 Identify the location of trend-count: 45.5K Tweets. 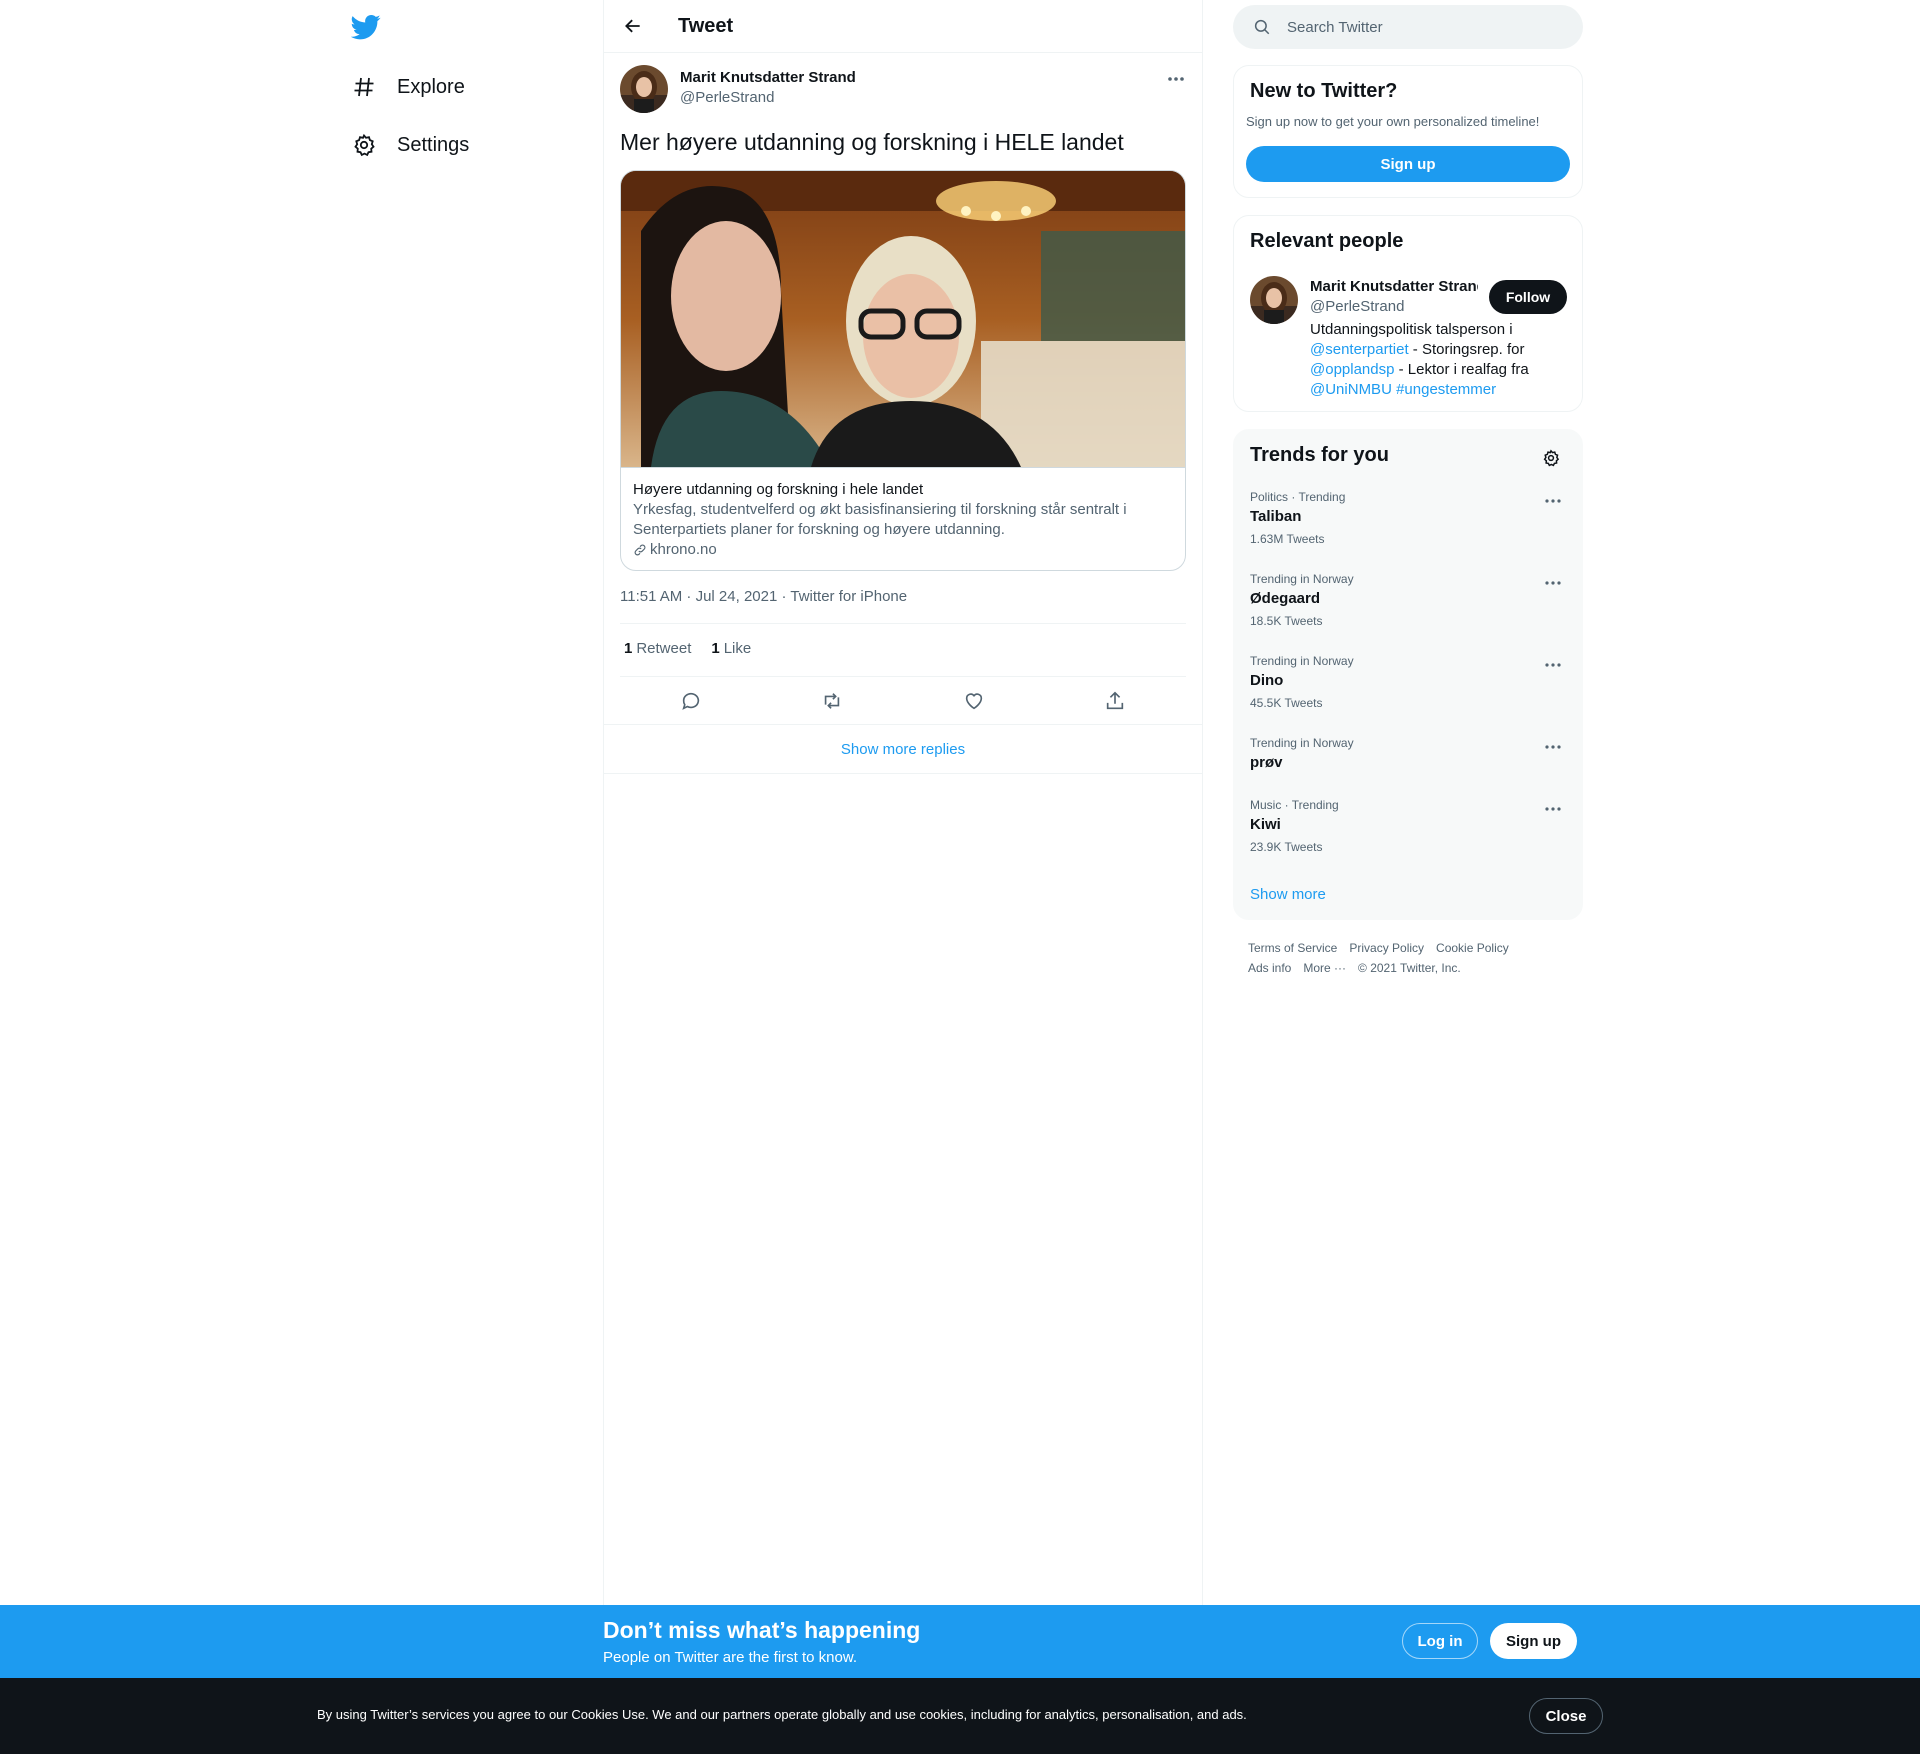
(1286, 703).